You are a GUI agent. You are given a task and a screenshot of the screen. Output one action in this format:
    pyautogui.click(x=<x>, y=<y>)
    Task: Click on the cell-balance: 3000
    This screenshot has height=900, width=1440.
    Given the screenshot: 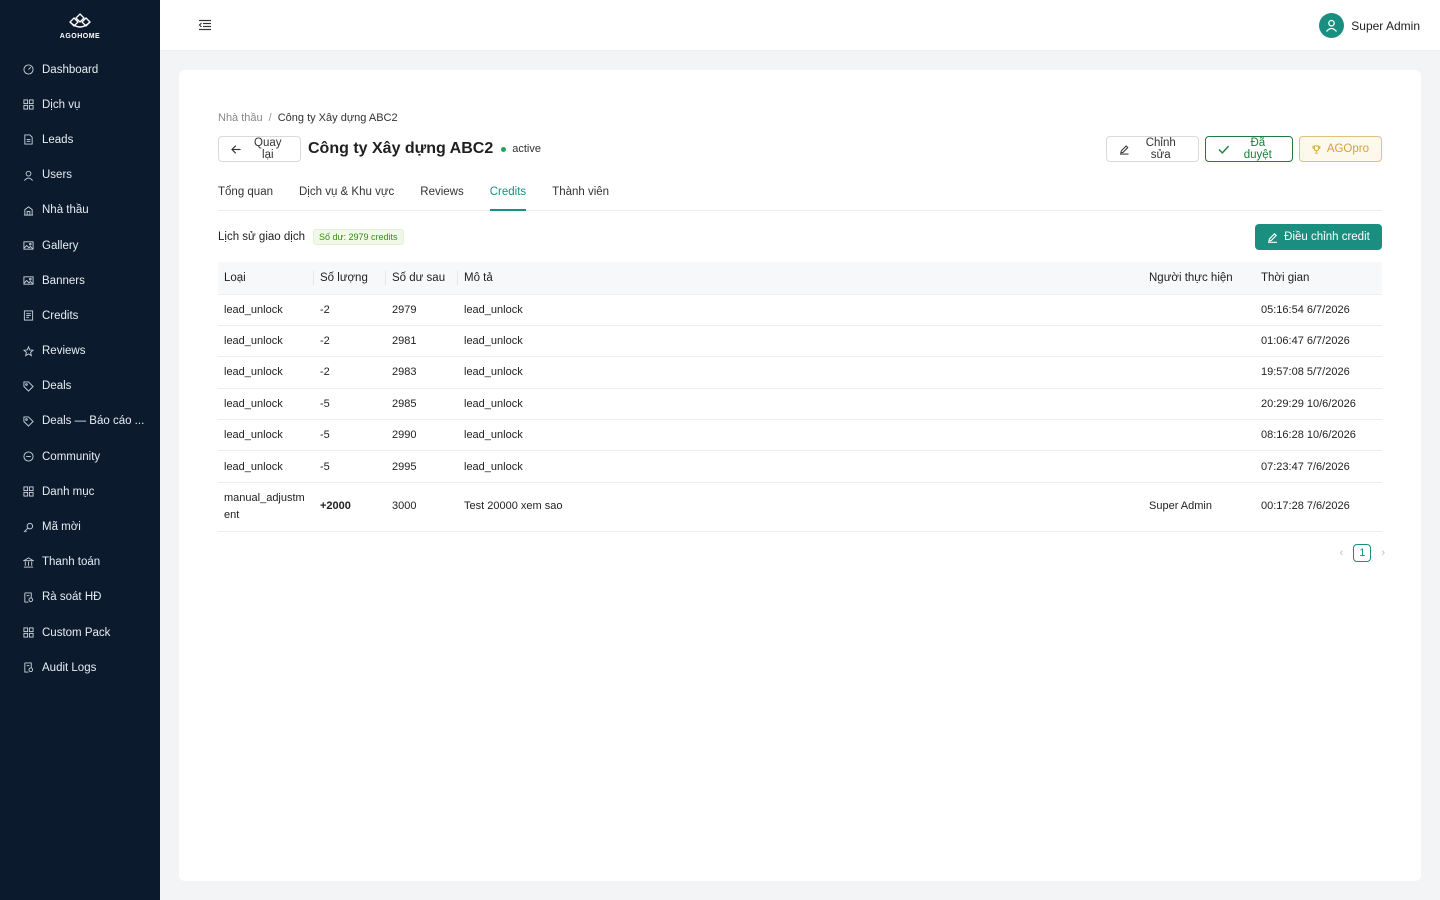 What is the action you would take?
    pyautogui.click(x=422, y=507)
    